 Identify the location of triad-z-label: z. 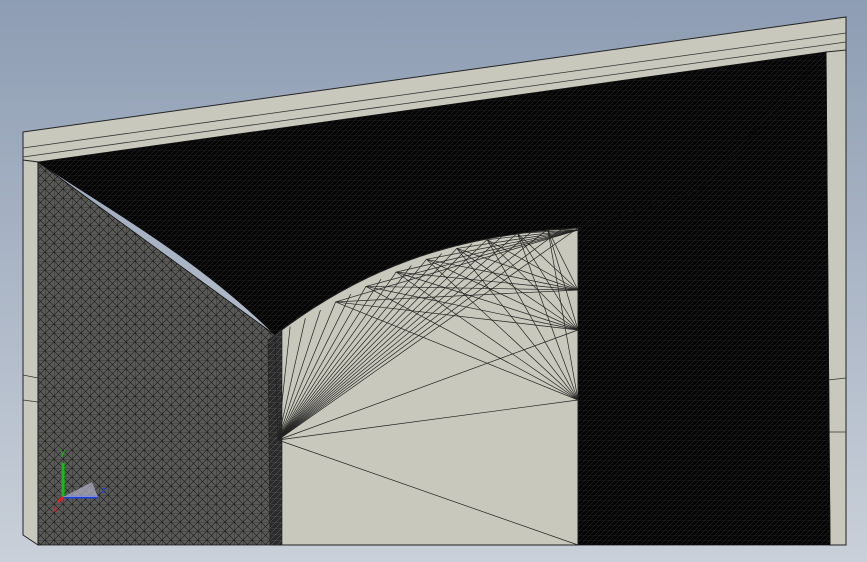
(103, 491).